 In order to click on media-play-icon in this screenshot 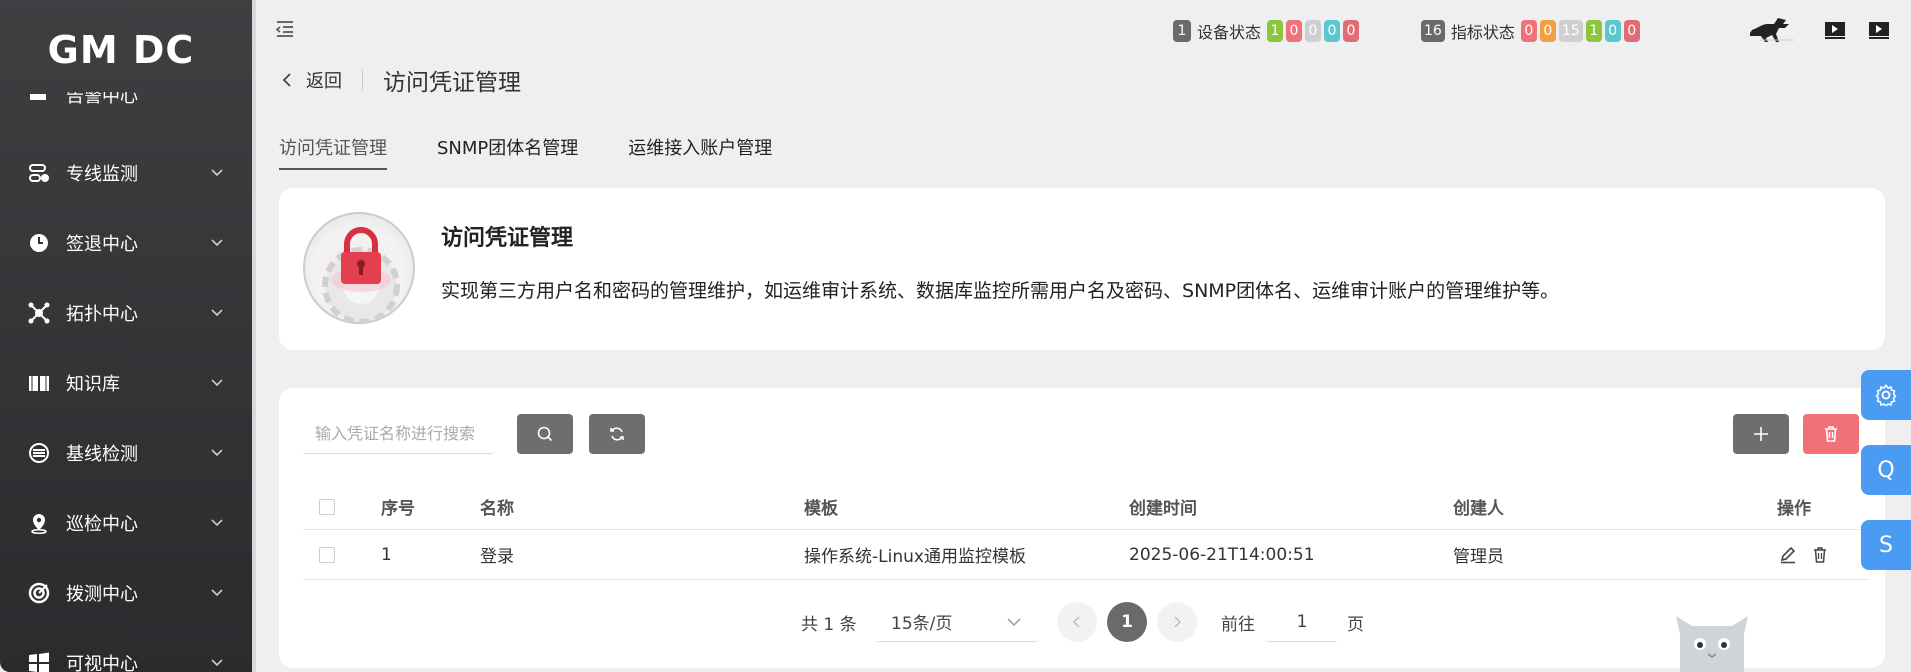, I will do `click(1835, 32)`.